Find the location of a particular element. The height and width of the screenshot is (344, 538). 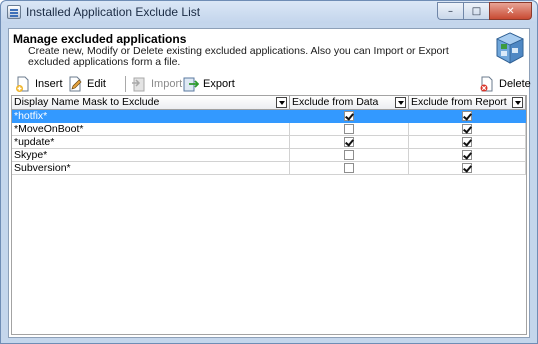

table-row: Skype* is located at coordinates (269, 155).